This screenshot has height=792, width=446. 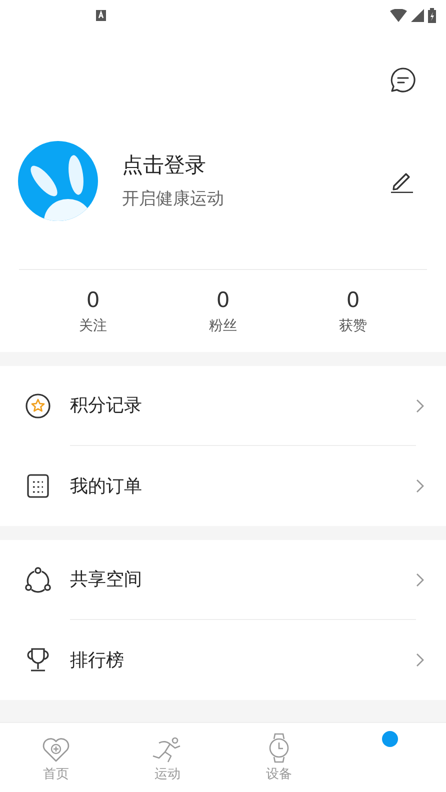 I want to click on login-prompt: 点击登录, so click(x=256, y=165).